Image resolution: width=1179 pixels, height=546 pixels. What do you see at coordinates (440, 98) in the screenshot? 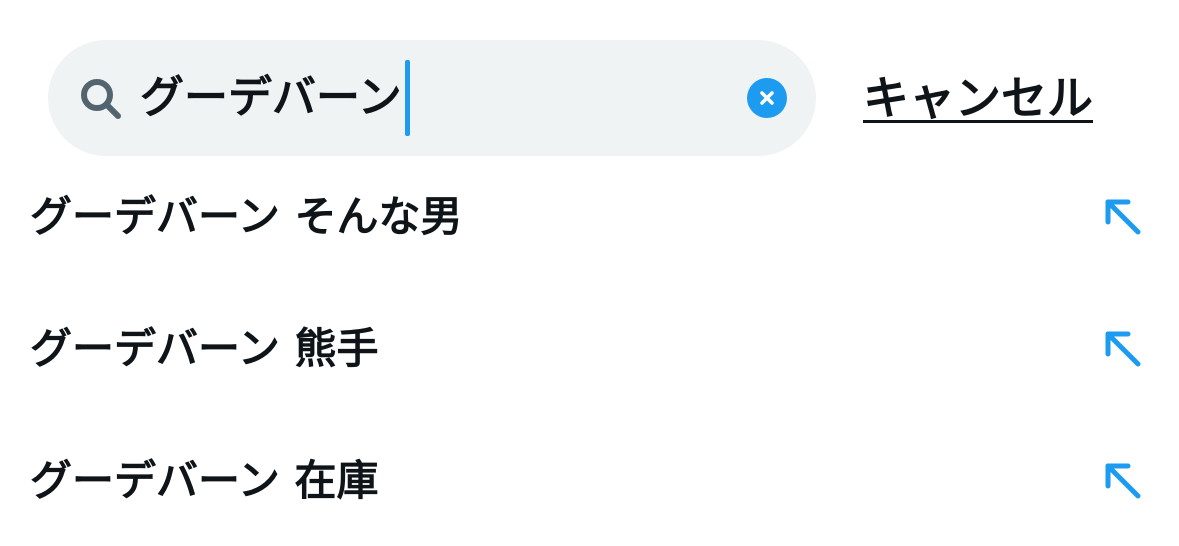
I see `search-input: グーデバーン` at bounding box center [440, 98].